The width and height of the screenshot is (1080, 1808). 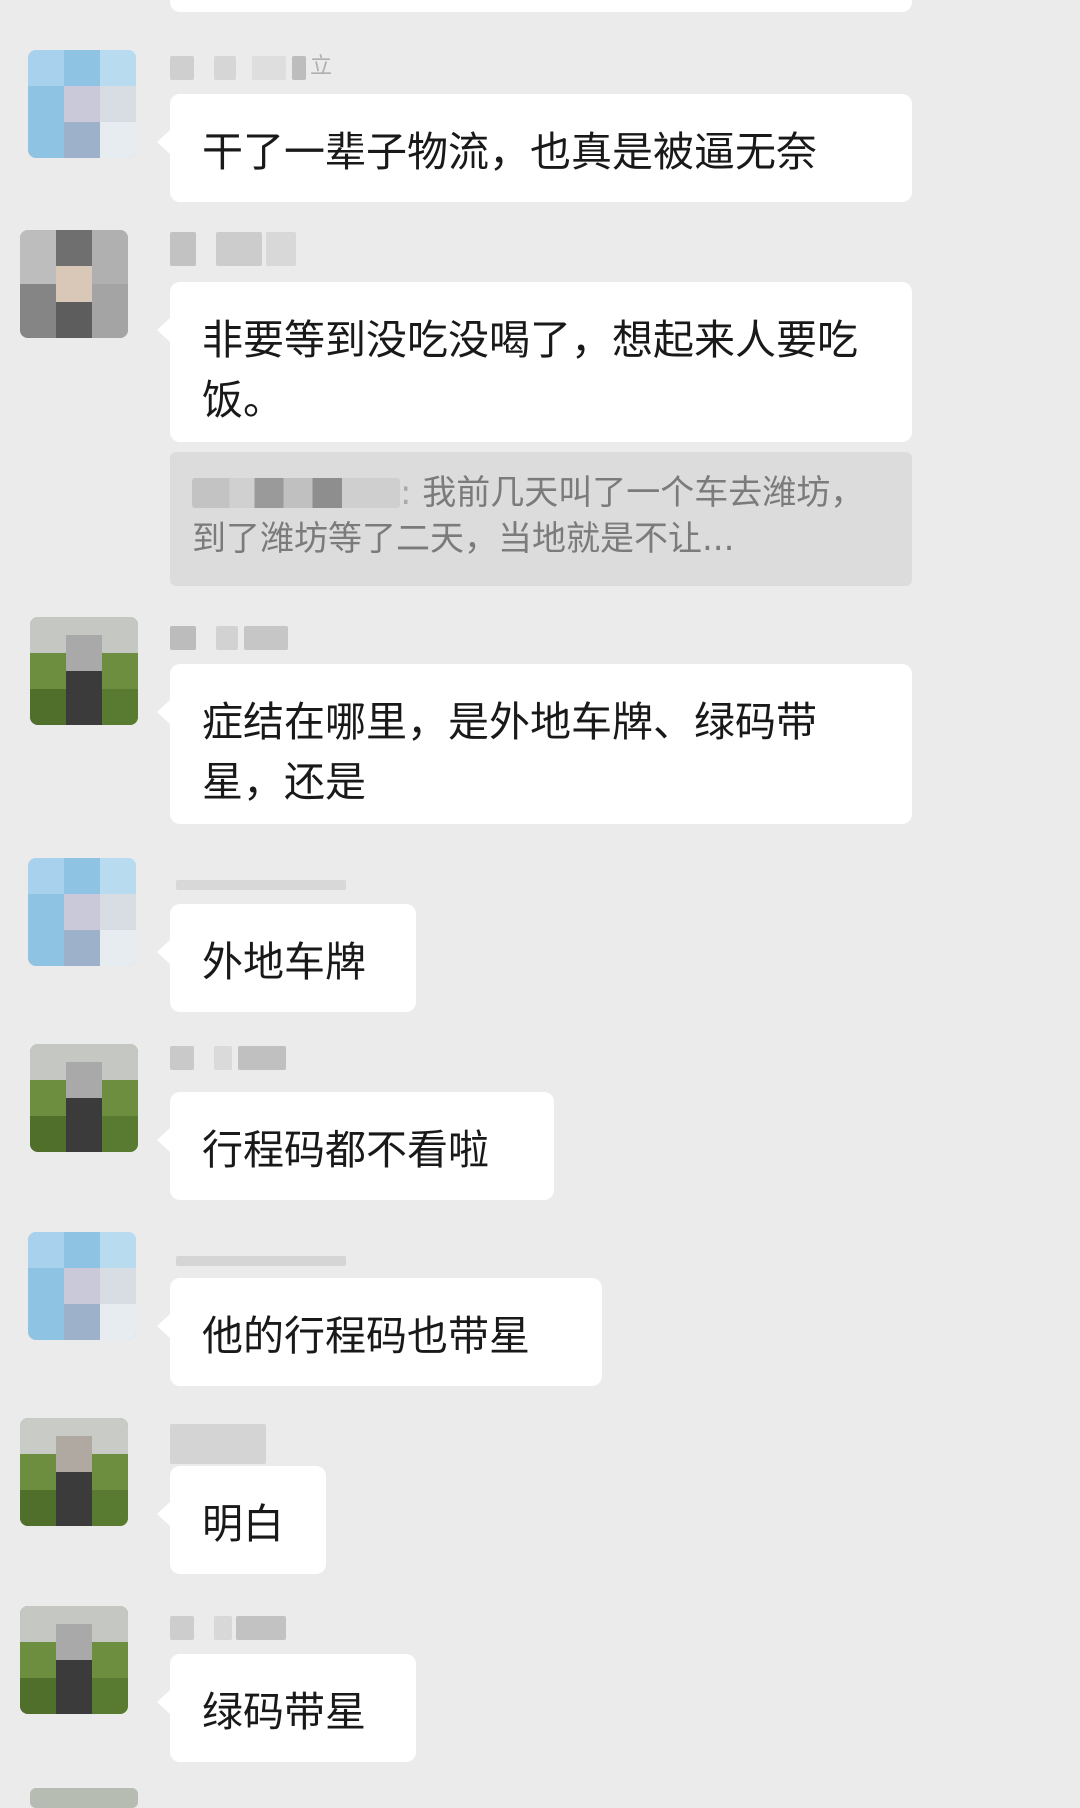 What do you see at coordinates (534, 362) in the screenshot?
I see `message-bubble: 非要等到没吃没喝了，想起来人要吃饭。` at bounding box center [534, 362].